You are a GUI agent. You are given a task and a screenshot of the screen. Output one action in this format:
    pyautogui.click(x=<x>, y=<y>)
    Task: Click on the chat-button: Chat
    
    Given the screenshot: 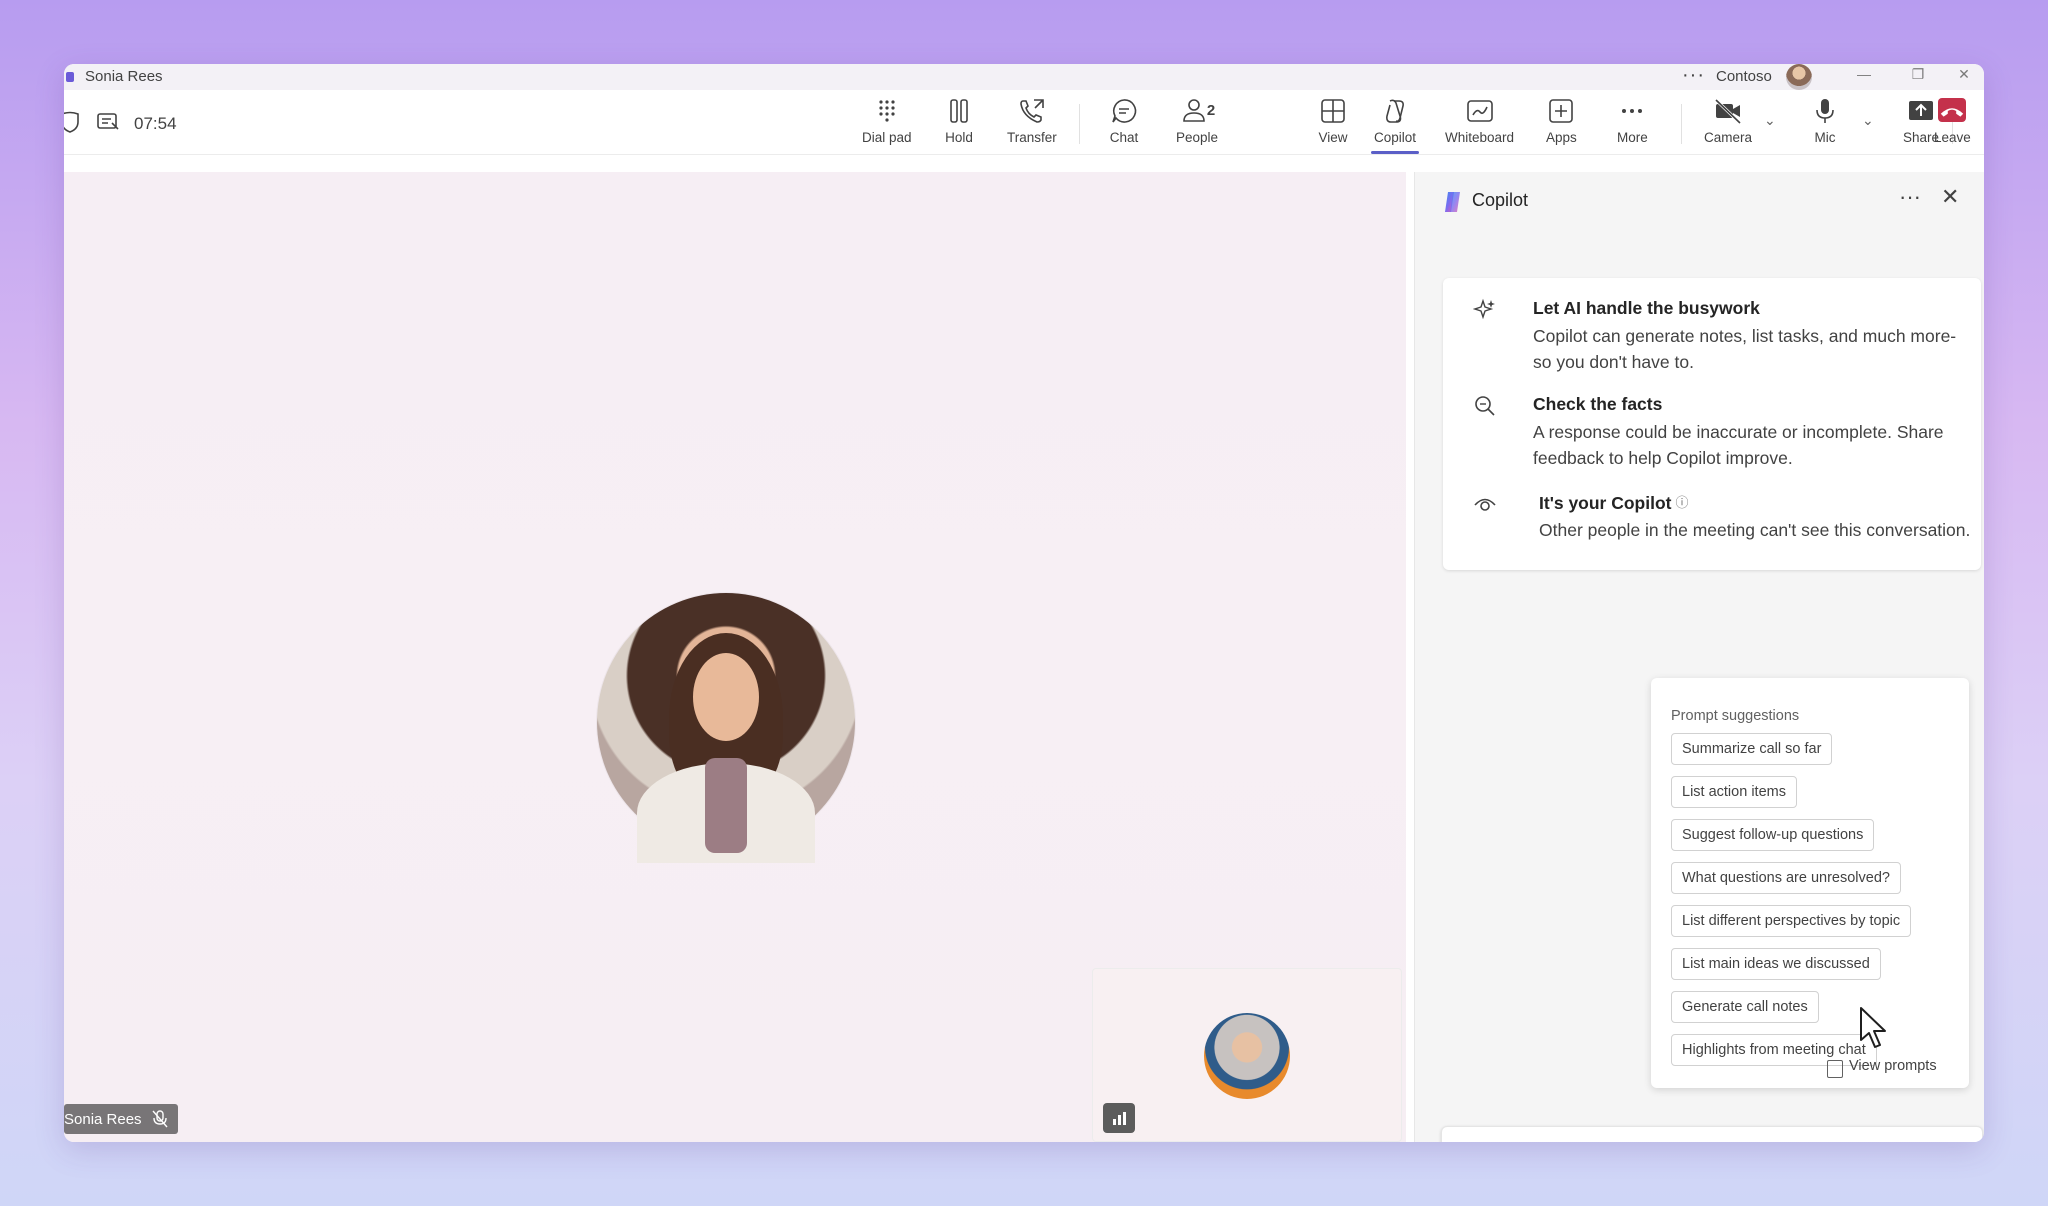 What is the action you would take?
    pyautogui.click(x=1124, y=124)
    